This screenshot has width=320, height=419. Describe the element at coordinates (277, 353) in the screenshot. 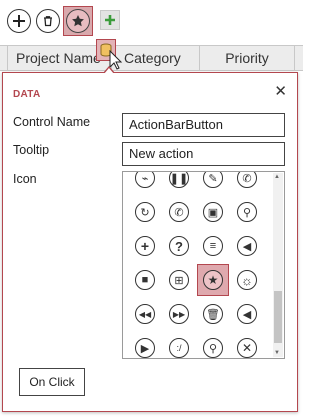

I see `scroll-down-icon: ▼` at that location.